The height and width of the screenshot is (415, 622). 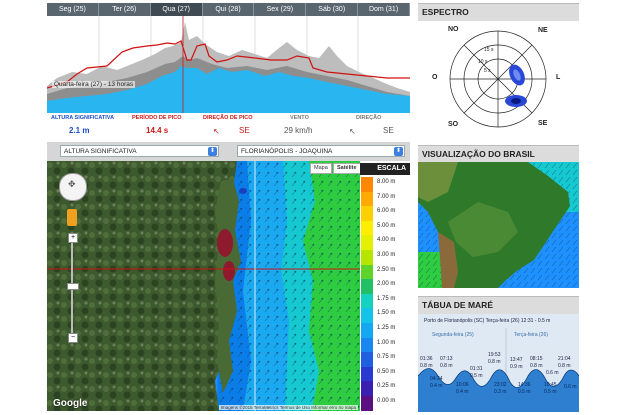 I want to click on tide-time: 14:36, so click(x=524, y=385).